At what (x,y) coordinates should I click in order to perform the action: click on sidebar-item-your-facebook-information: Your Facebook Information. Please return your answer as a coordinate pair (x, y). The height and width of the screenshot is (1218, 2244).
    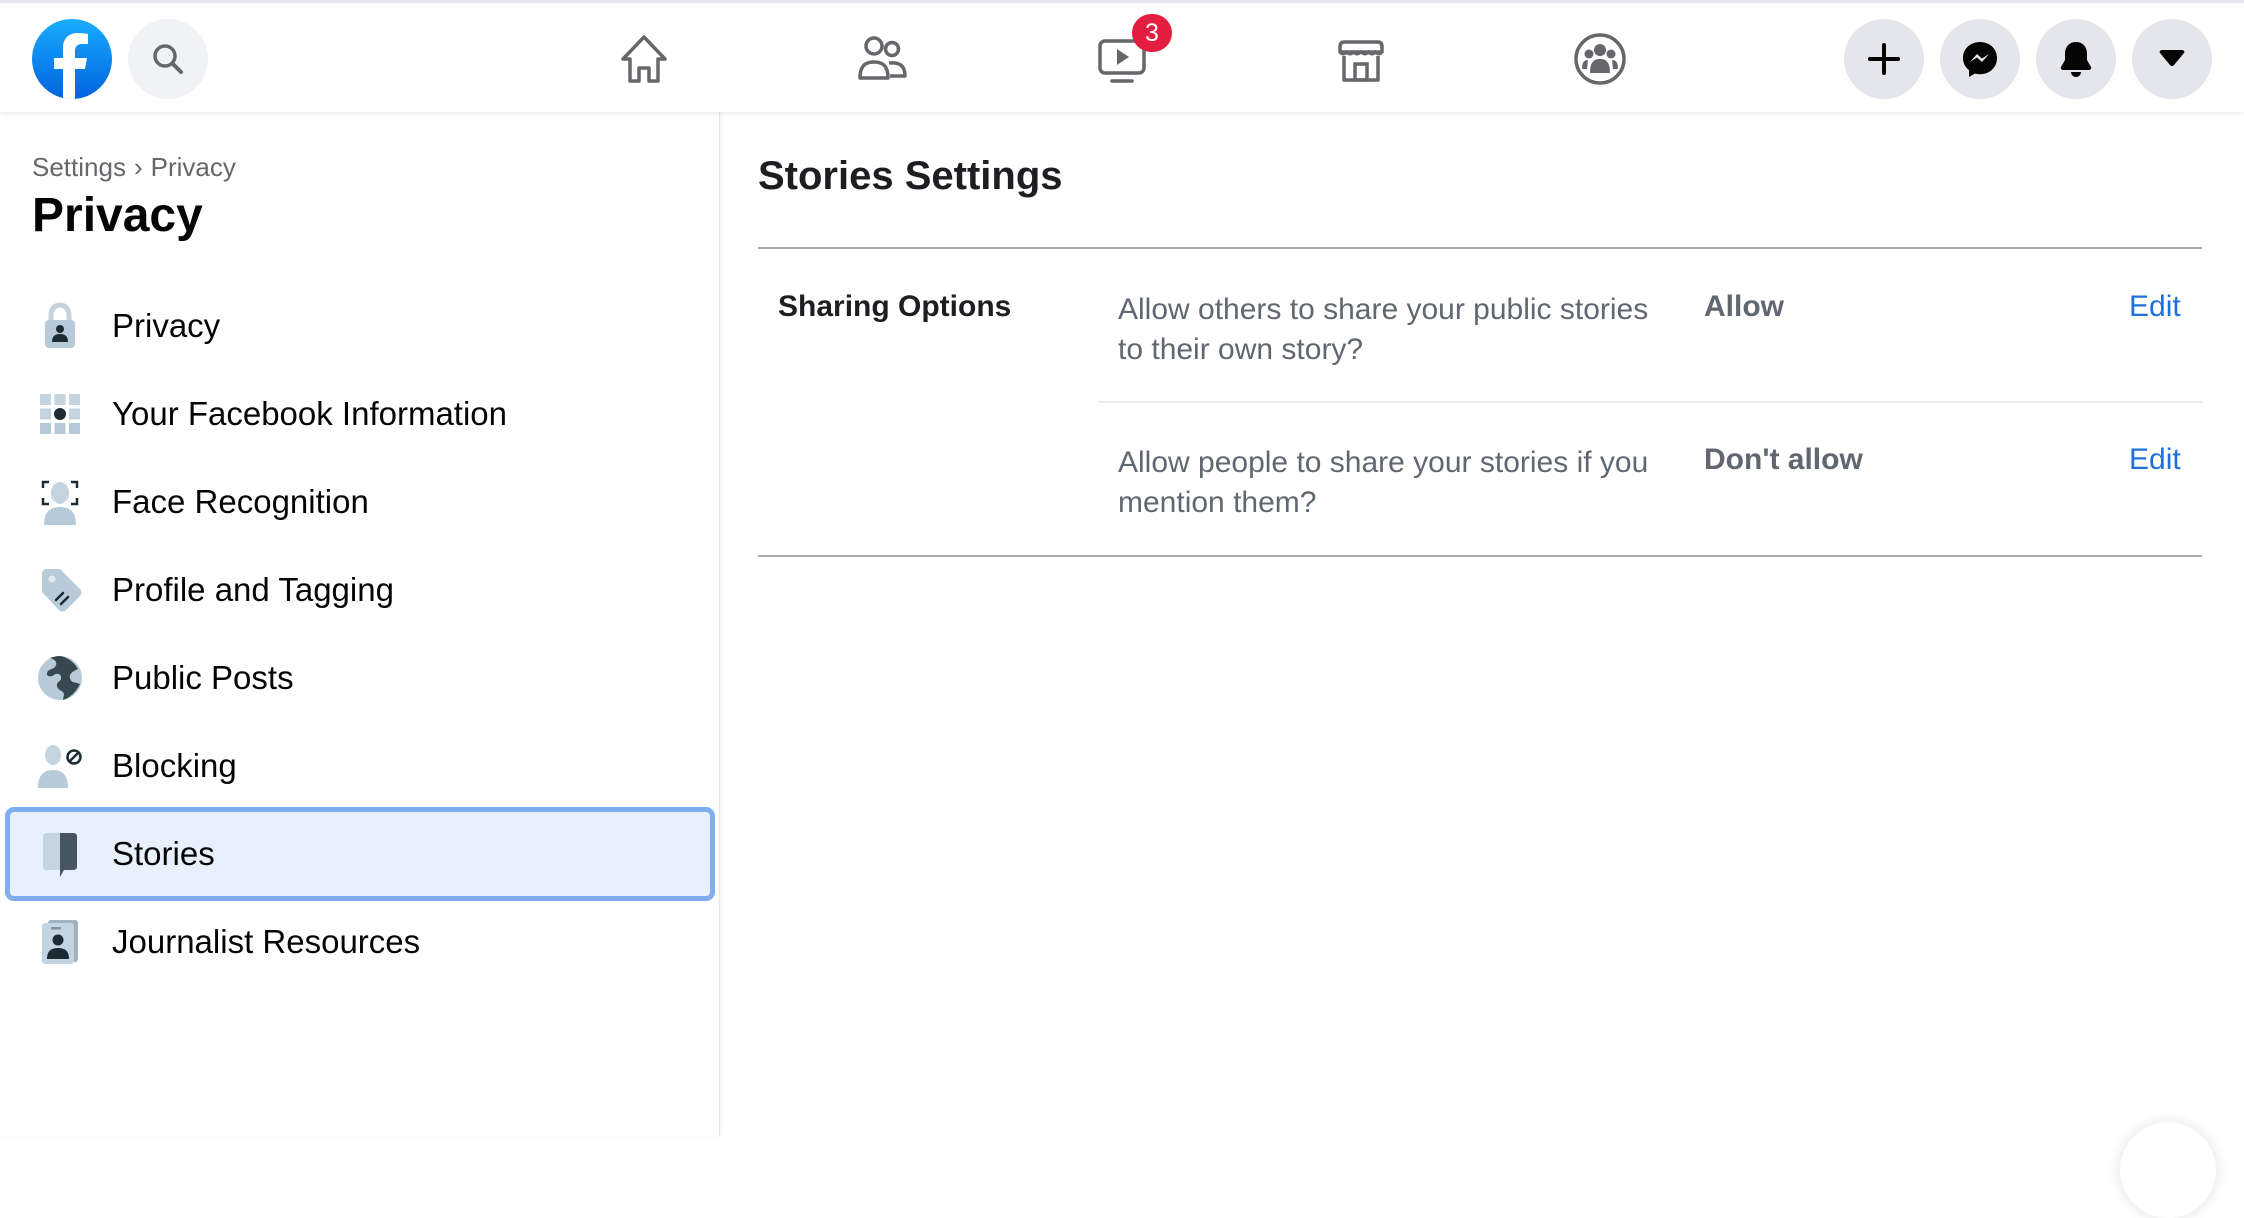
    Looking at the image, I should click on (360, 414).